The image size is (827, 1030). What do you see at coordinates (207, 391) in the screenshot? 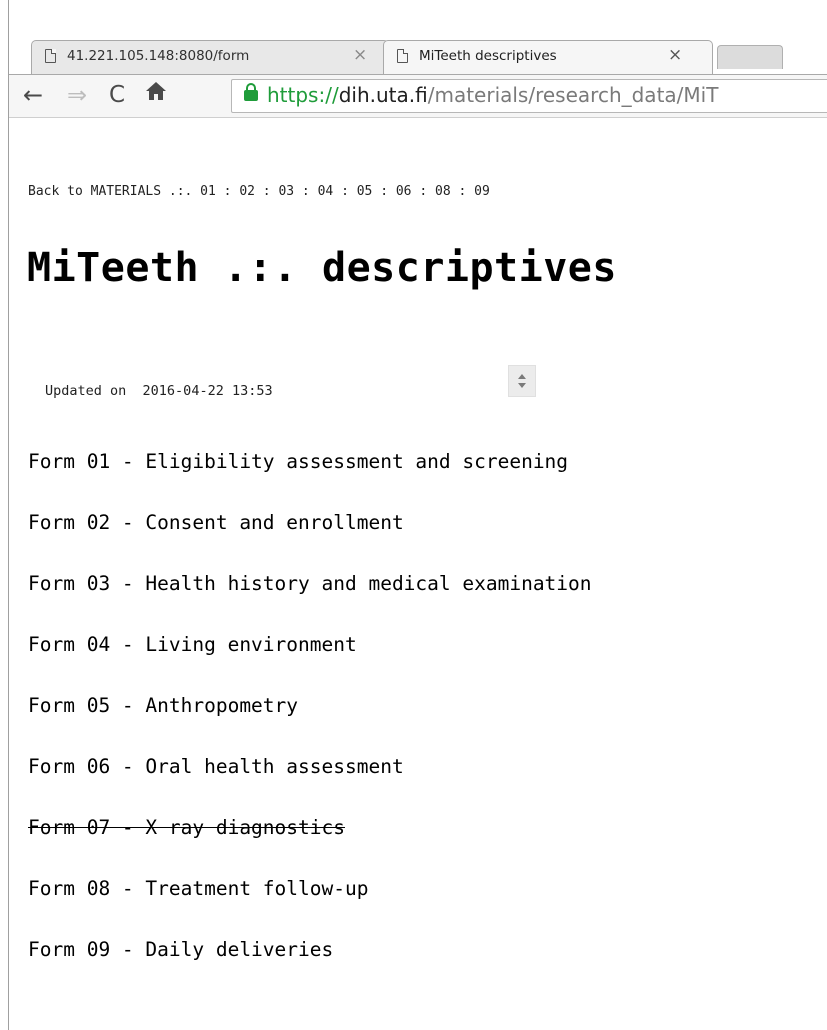
I see `updated-value: 2016-04-22 13:53` at bounding box center [207, 391].